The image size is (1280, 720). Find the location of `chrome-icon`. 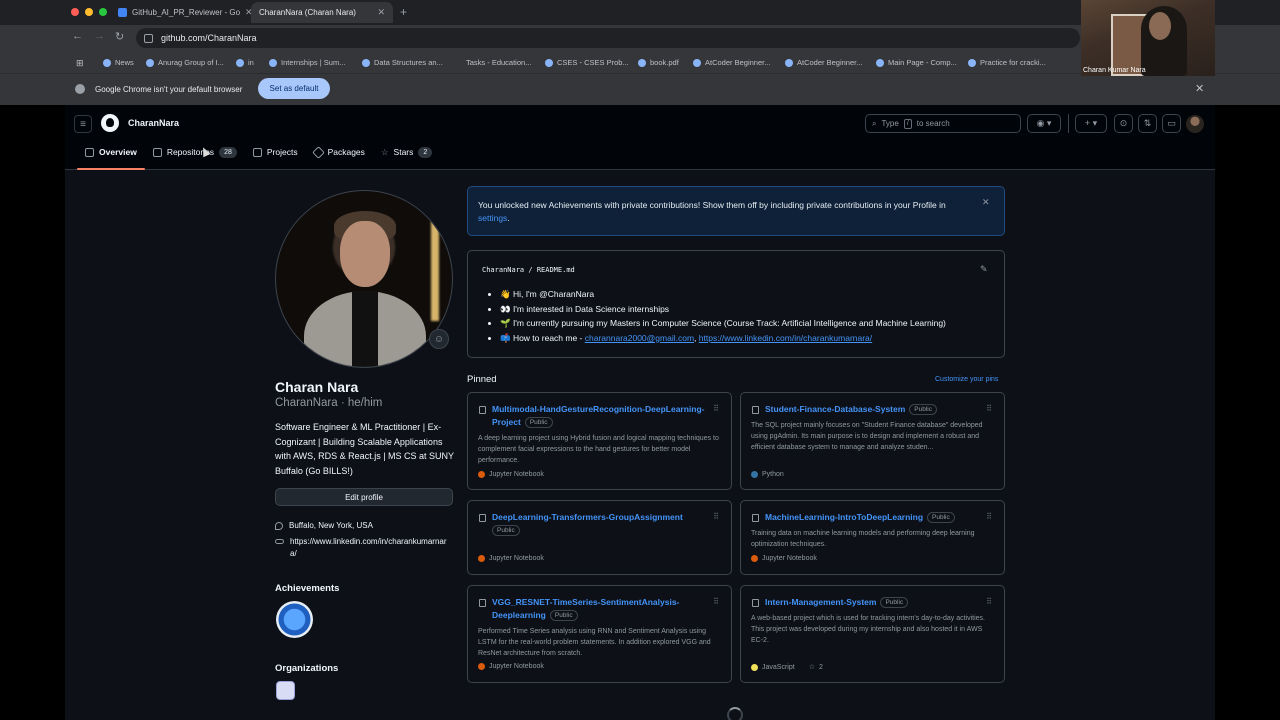

chrome-icon is located at coordinates (80, 89).